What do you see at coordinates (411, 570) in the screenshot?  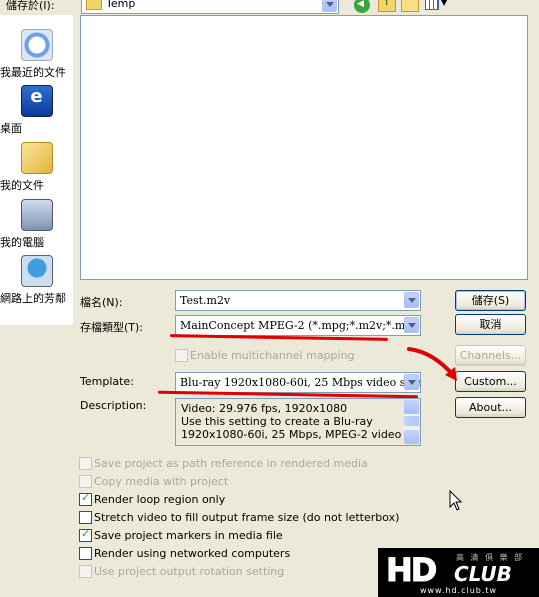 I see `logo-hd-text: HD` at bounding box center [411, 570].